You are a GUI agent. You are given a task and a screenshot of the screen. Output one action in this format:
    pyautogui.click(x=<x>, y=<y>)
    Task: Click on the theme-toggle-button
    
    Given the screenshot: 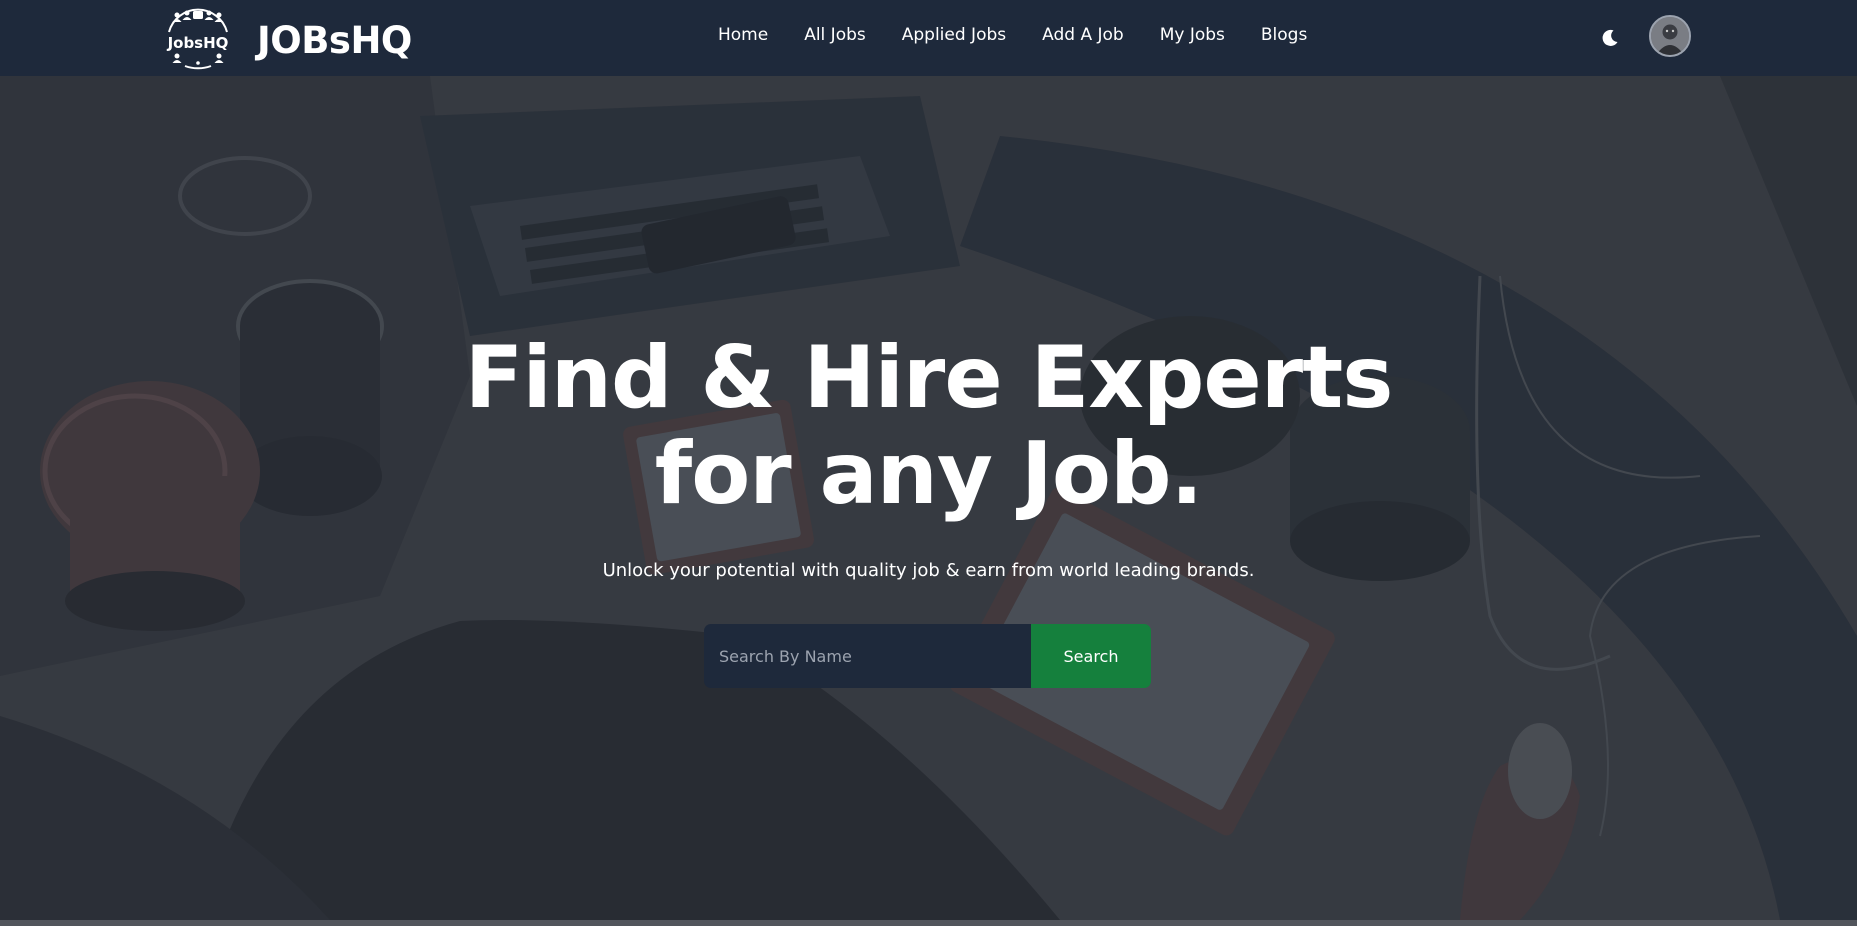 What is the action you would take?
    pyautogui.click(x=1610, y=38)
    